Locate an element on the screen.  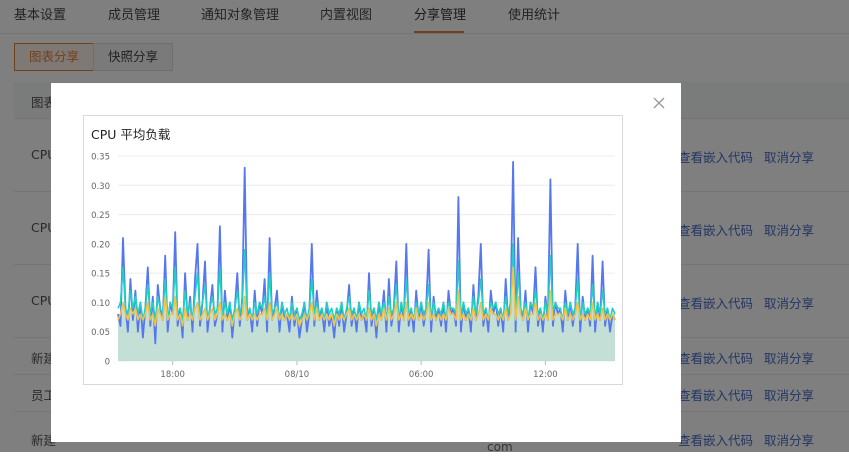
y-tick-label: 0.15 is located at coordinates (100, 275).